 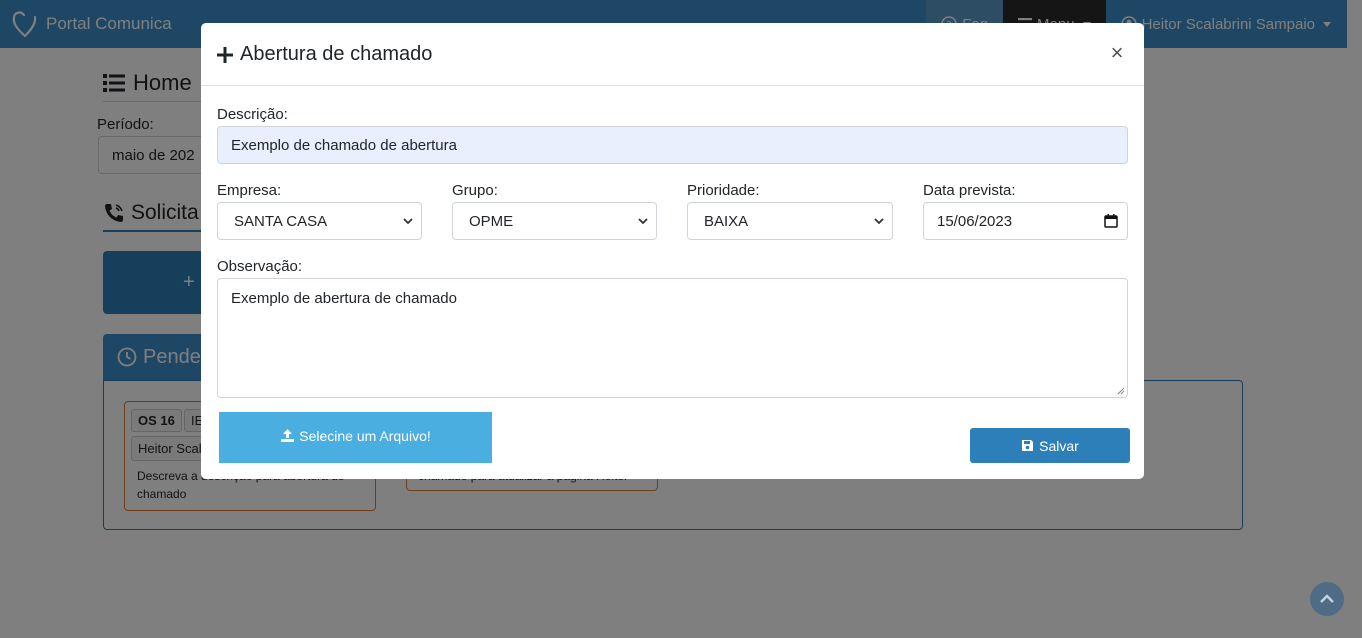 What do you see at coordinates (672, 338) in the screenshot?
I see `observacao-textarea: Exemplo de abertura de chamado` at bounding box center [672, 338].